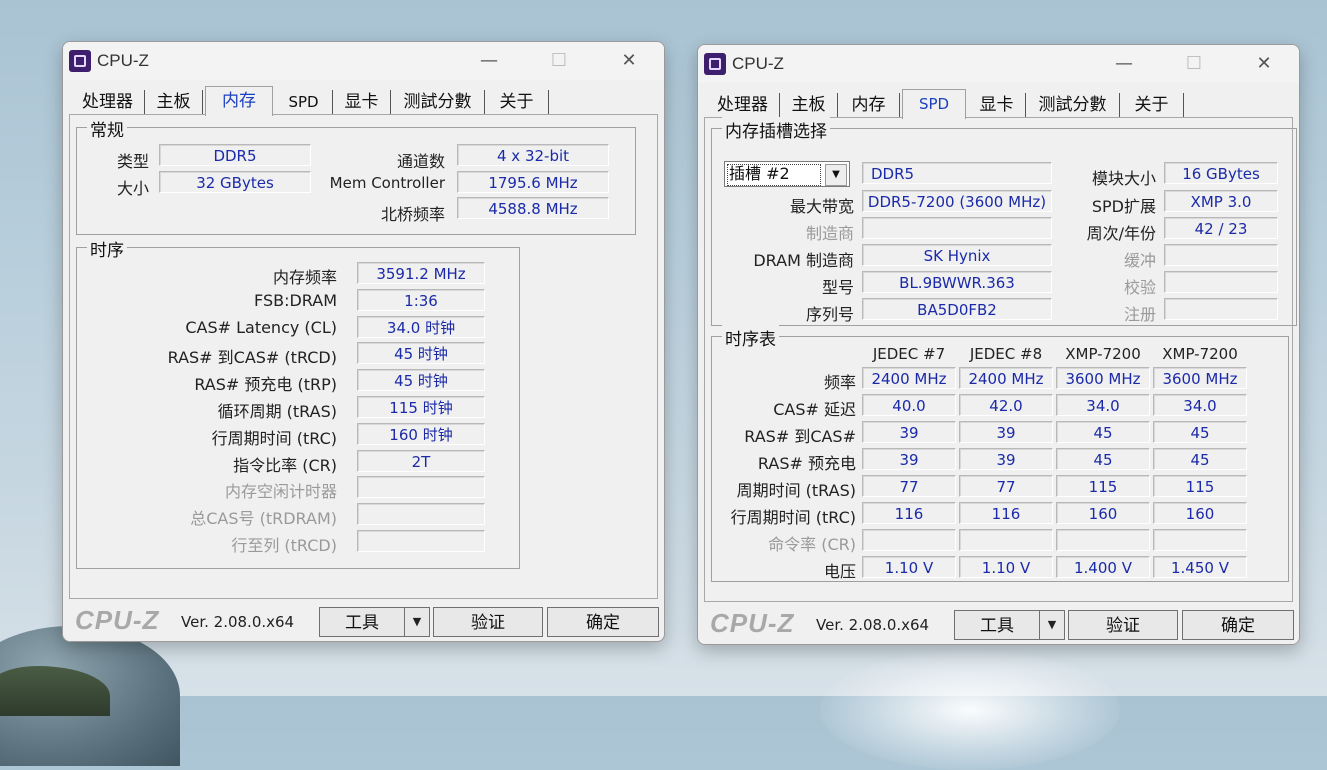  What do you see at coordinates (957, 201) in the screenshot?
I see `max-bandwidth-value: DDR5-7200 (3600 MHz)` at bounding box center [957, 201].